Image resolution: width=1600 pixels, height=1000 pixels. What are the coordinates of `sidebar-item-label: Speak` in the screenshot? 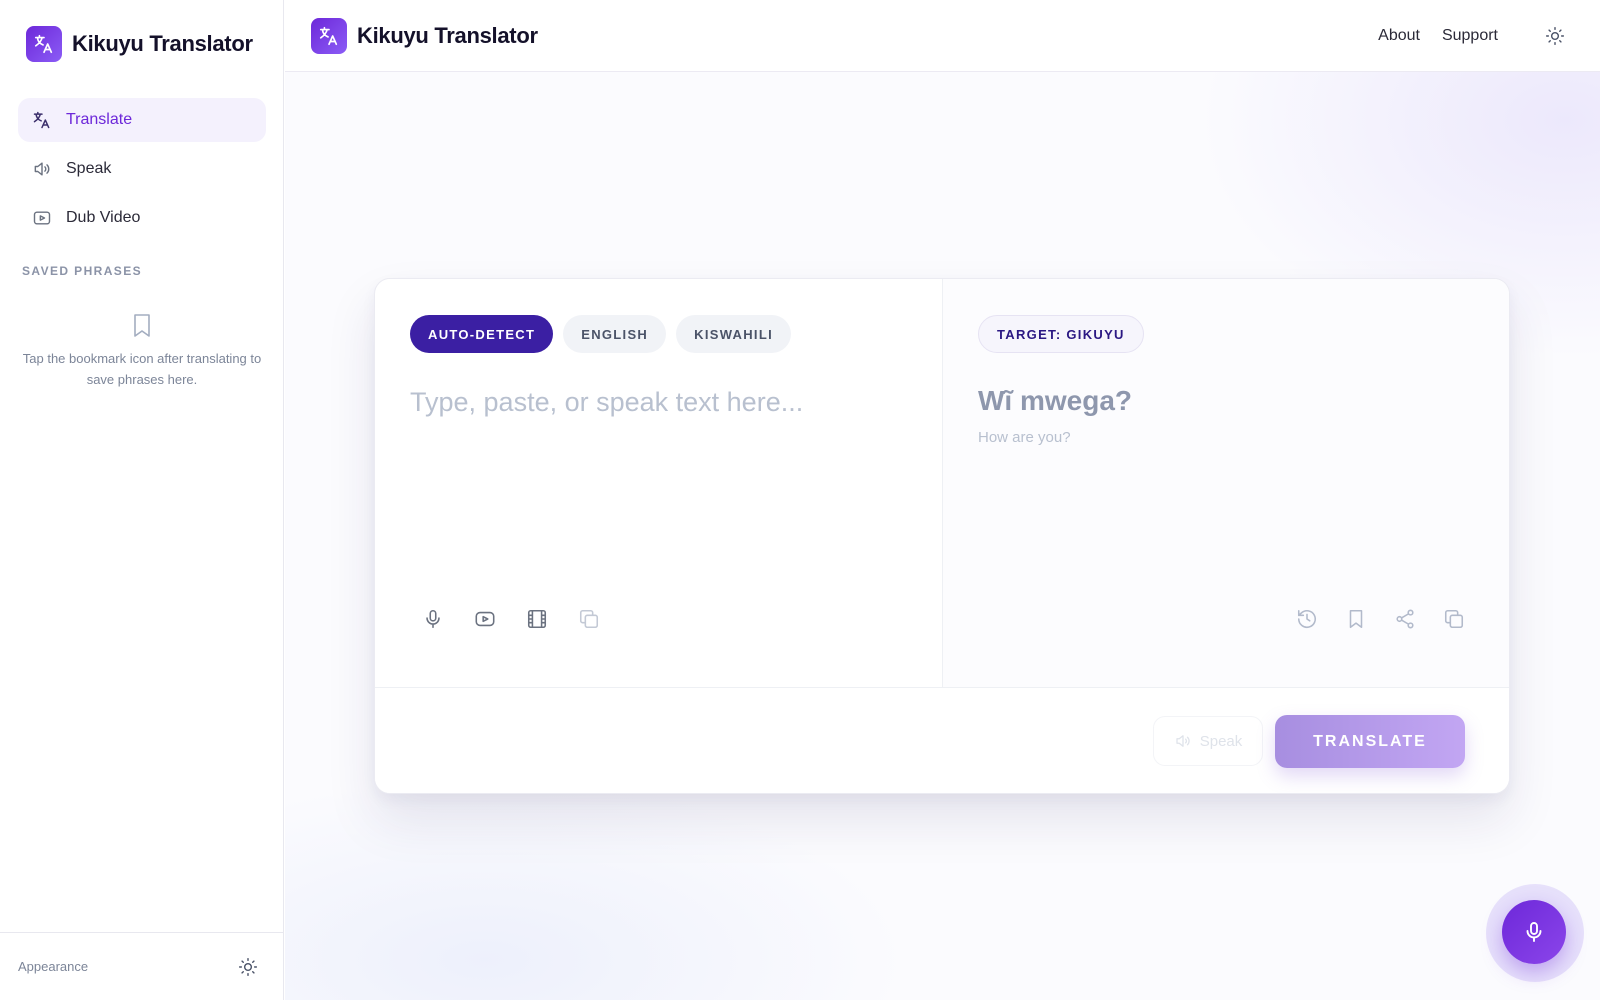 It's located at (89, 168).